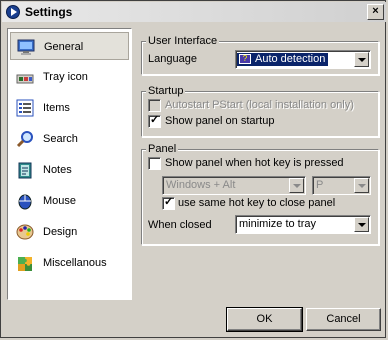 This screenshot has height=340, width=388. I want to click on magnifier-icon, so click(25, 139).